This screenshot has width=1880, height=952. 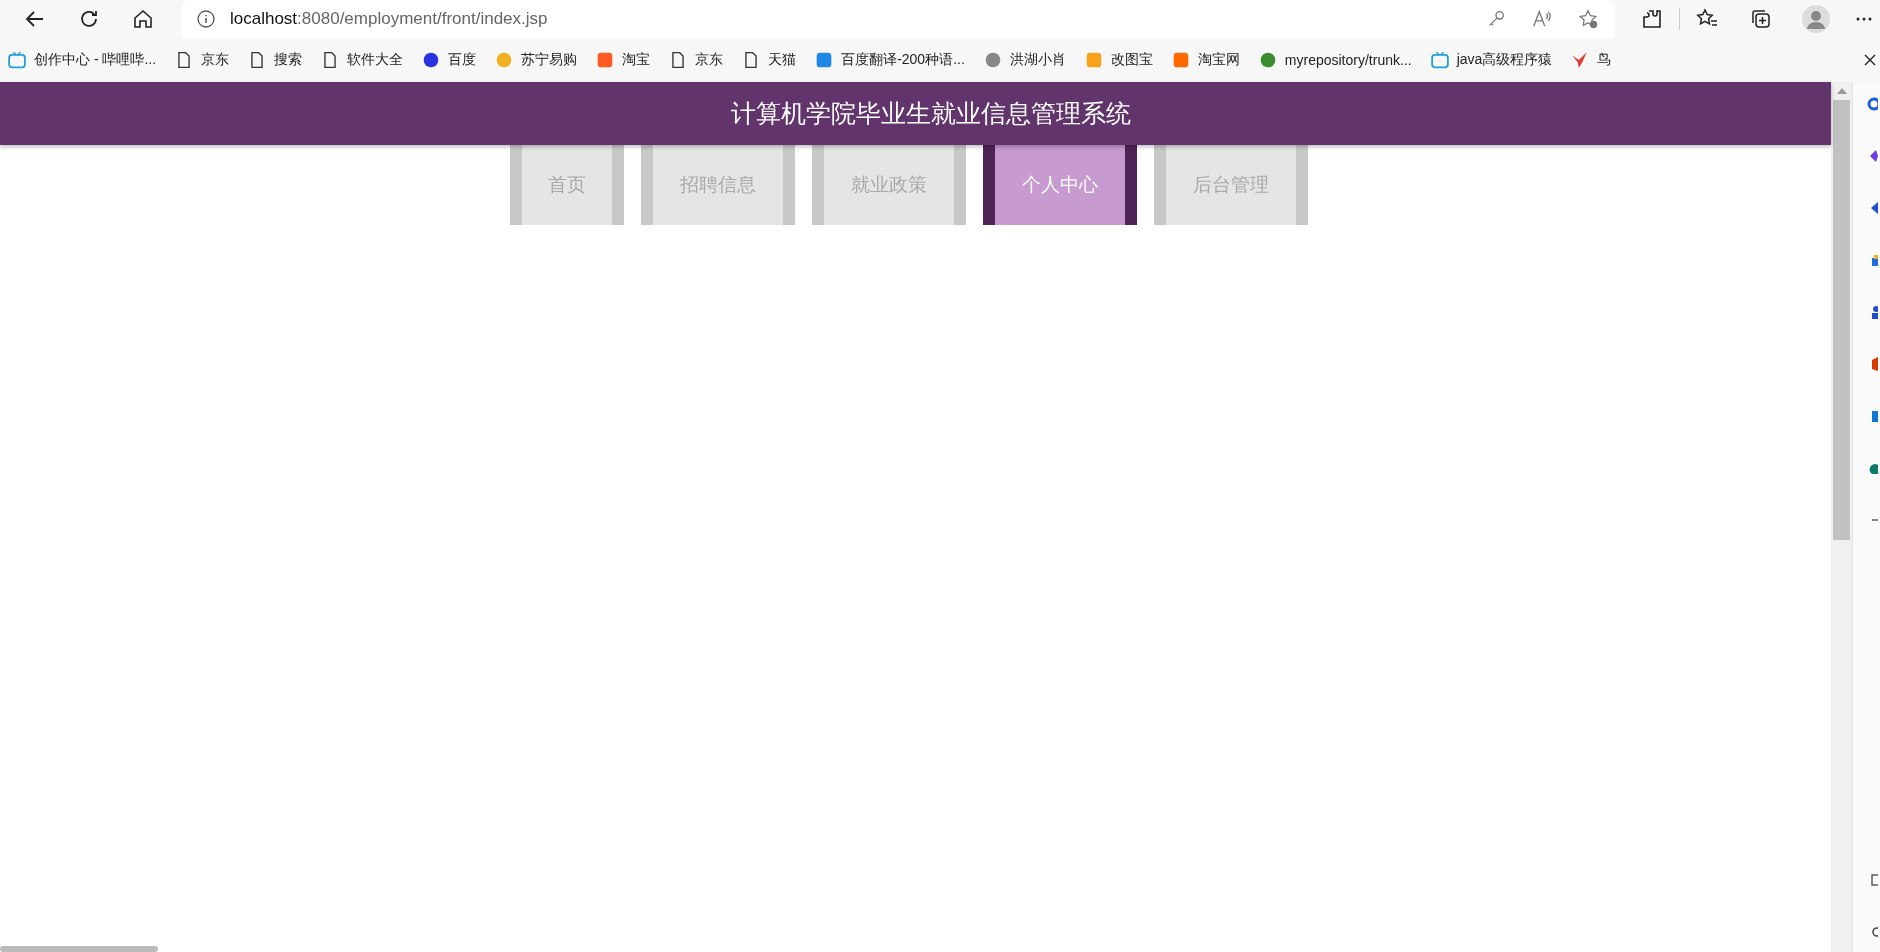 What do you see at coordinates (1580, 60) in the screenshot?
I see `bird-icon` at bounding box center [1580, 60].